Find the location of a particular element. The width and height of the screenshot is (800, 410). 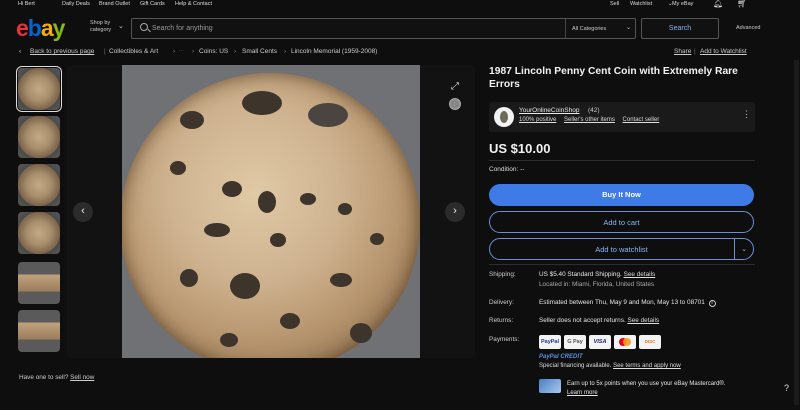

previous-image-button: ‹ is located at coordinates (83, 212).